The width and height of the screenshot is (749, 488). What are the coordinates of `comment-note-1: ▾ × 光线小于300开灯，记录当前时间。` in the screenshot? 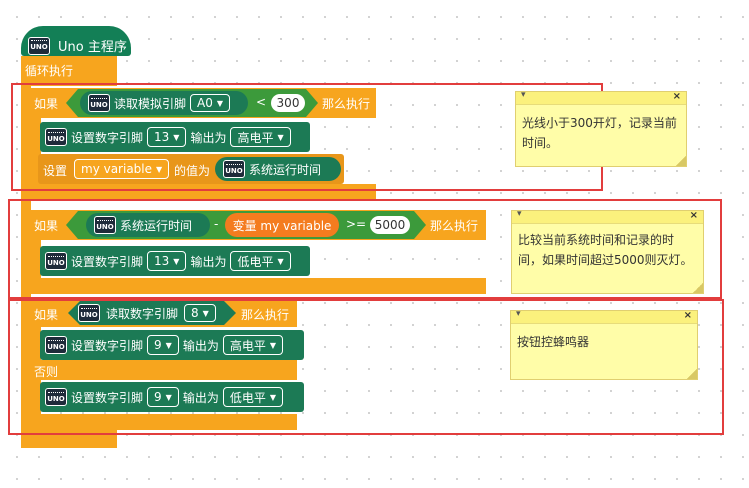 It's located at (601, 128).